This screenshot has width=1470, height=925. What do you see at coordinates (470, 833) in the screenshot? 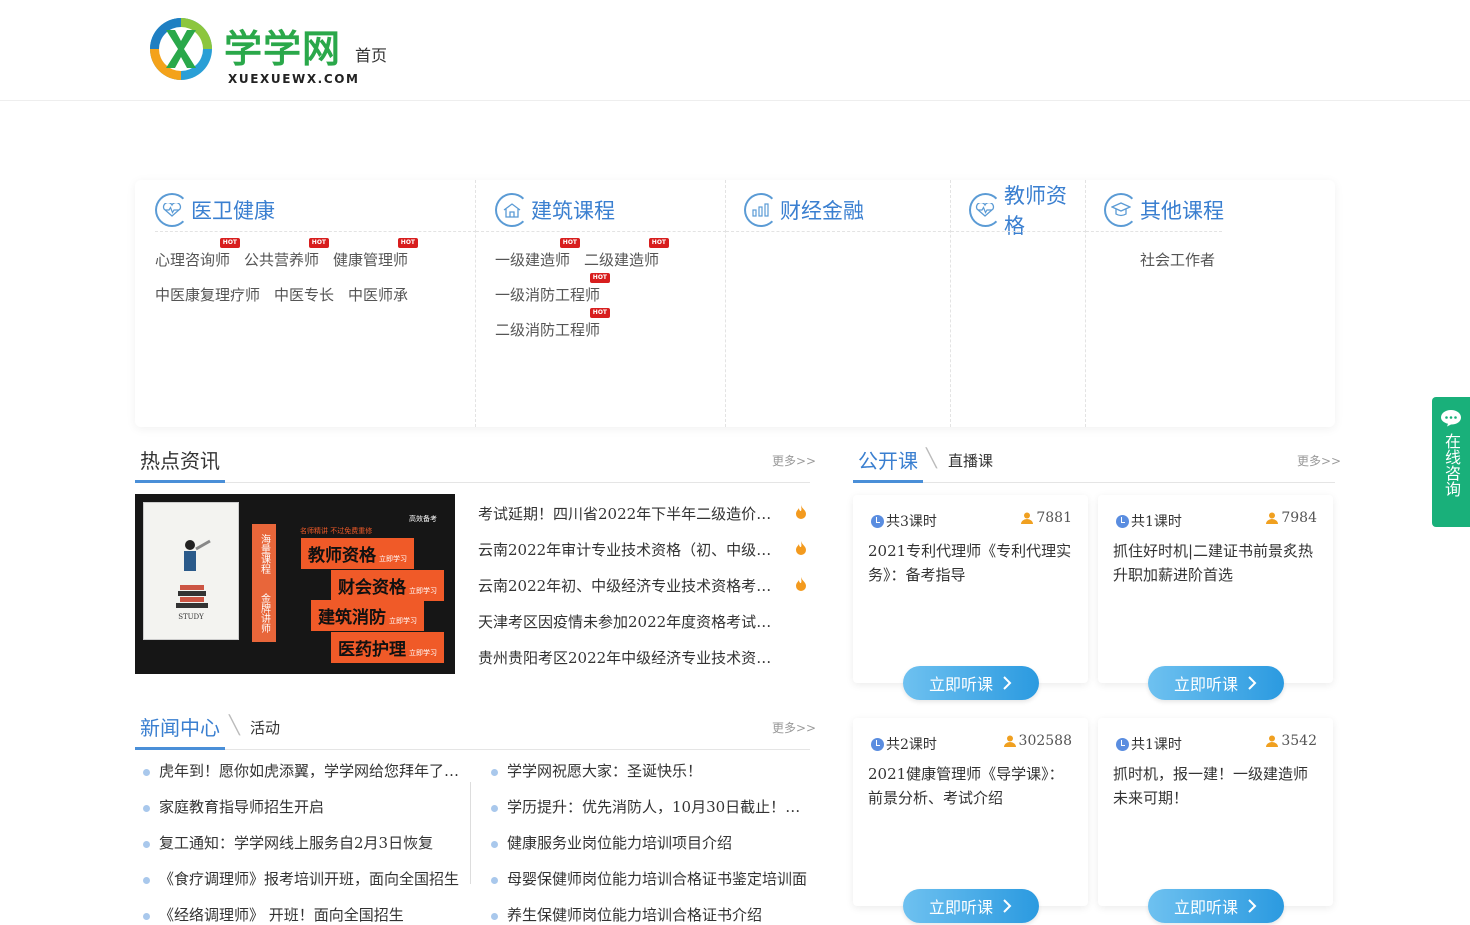
I see `column-divider` at bounding box center [470, 833].